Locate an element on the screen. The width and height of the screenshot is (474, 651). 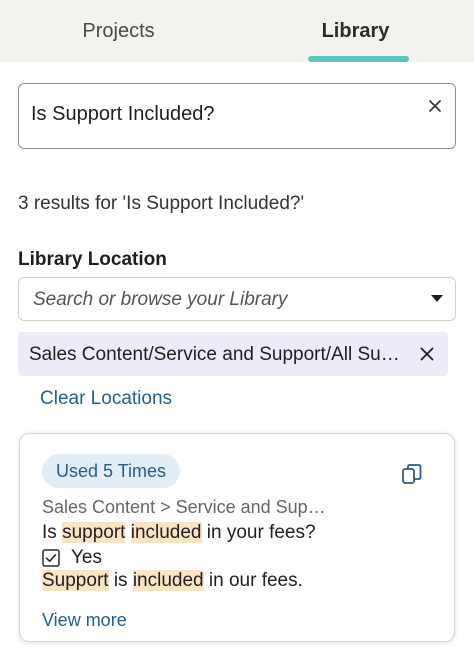
tab-bar: Projects Library is located at coordinates (237, 31).